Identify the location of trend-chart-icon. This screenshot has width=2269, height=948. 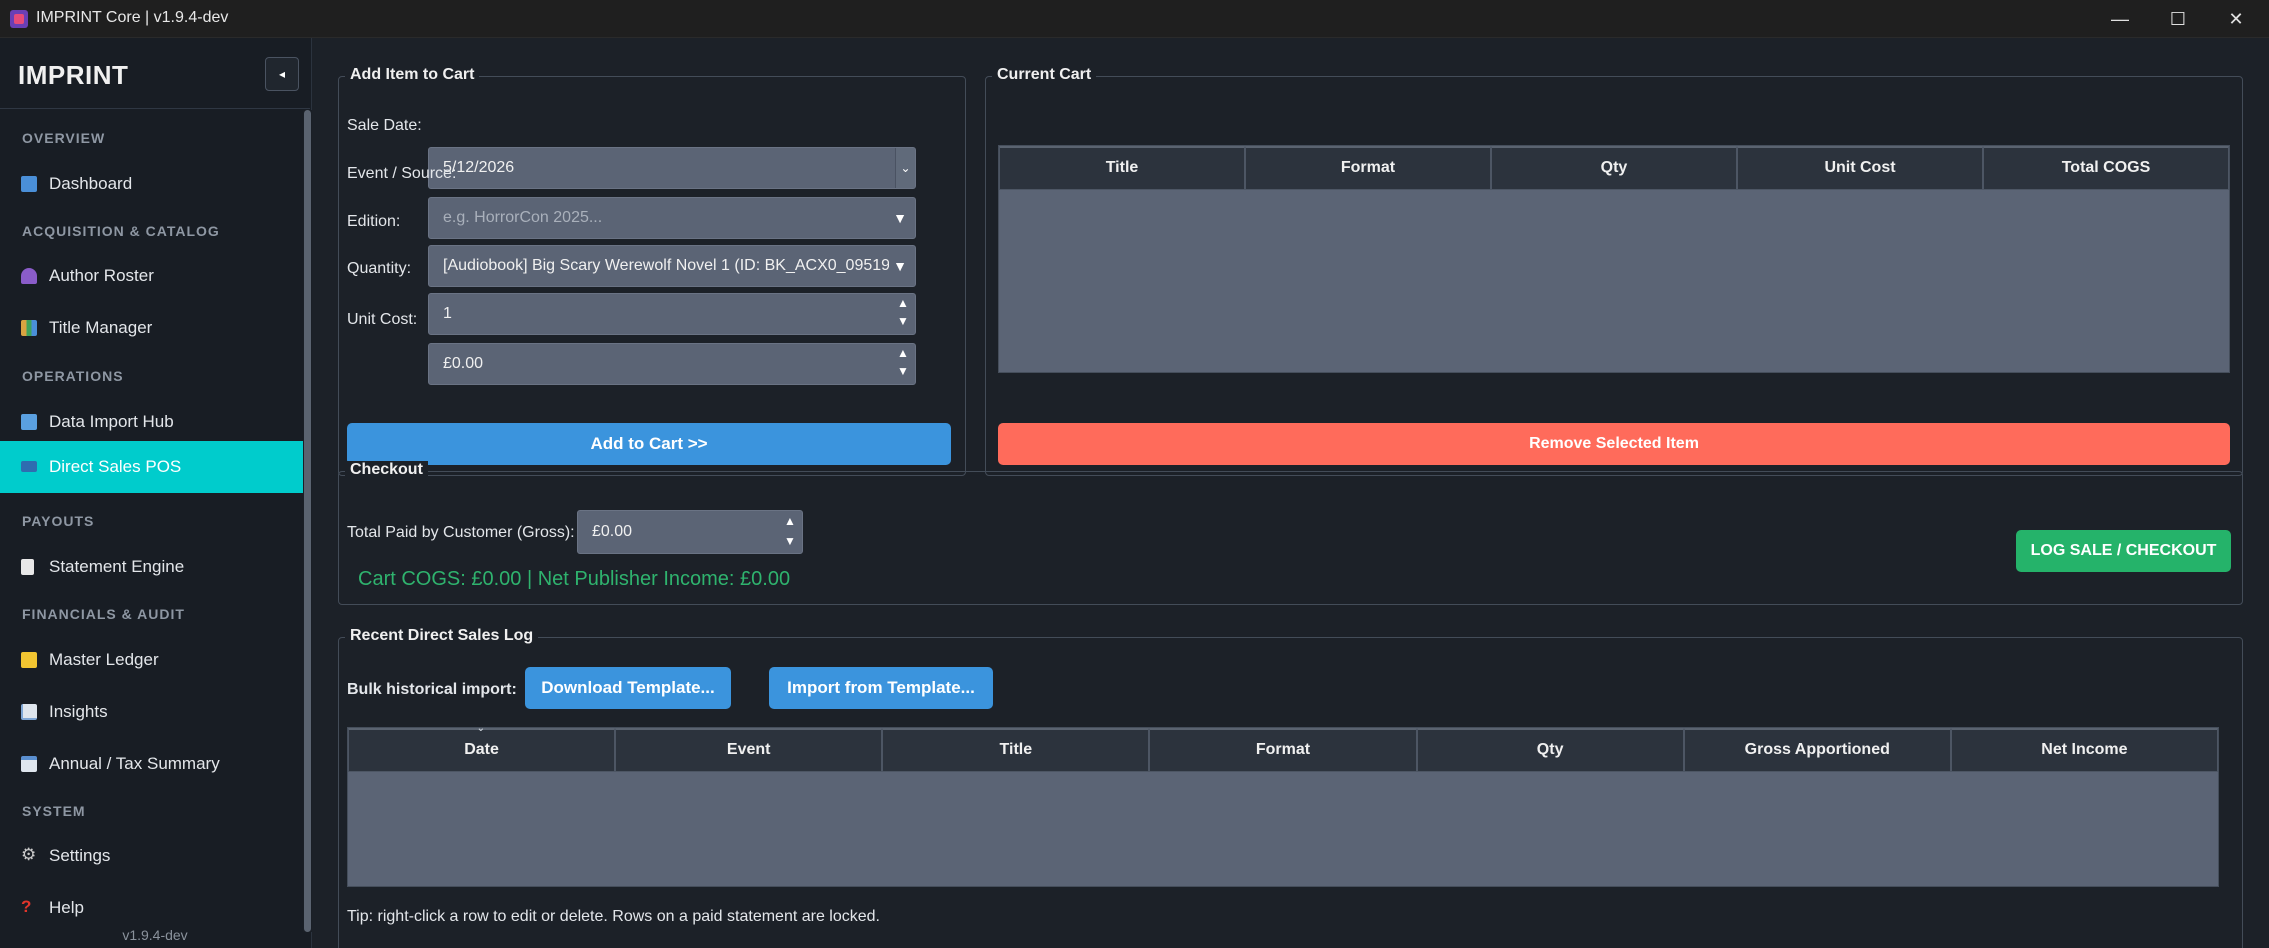
(29, 712).